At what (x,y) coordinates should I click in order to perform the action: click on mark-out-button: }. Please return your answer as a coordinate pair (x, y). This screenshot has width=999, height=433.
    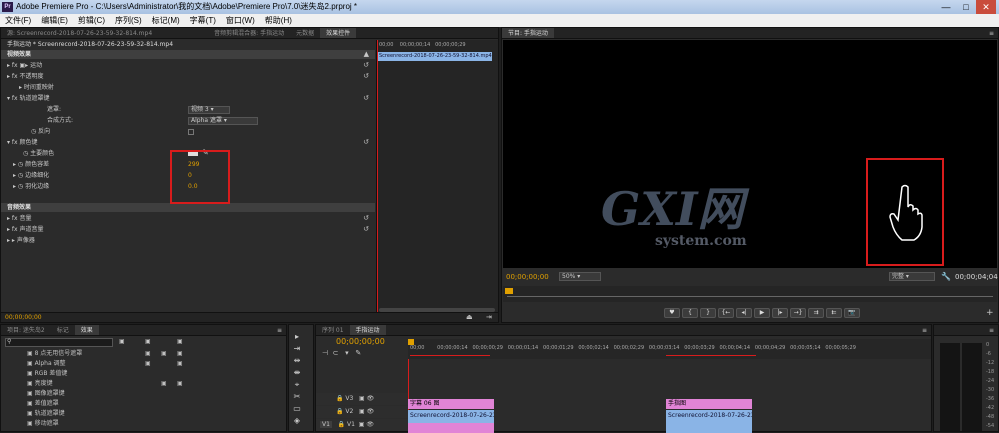
    Looking at the image, I should click on (708, 313).